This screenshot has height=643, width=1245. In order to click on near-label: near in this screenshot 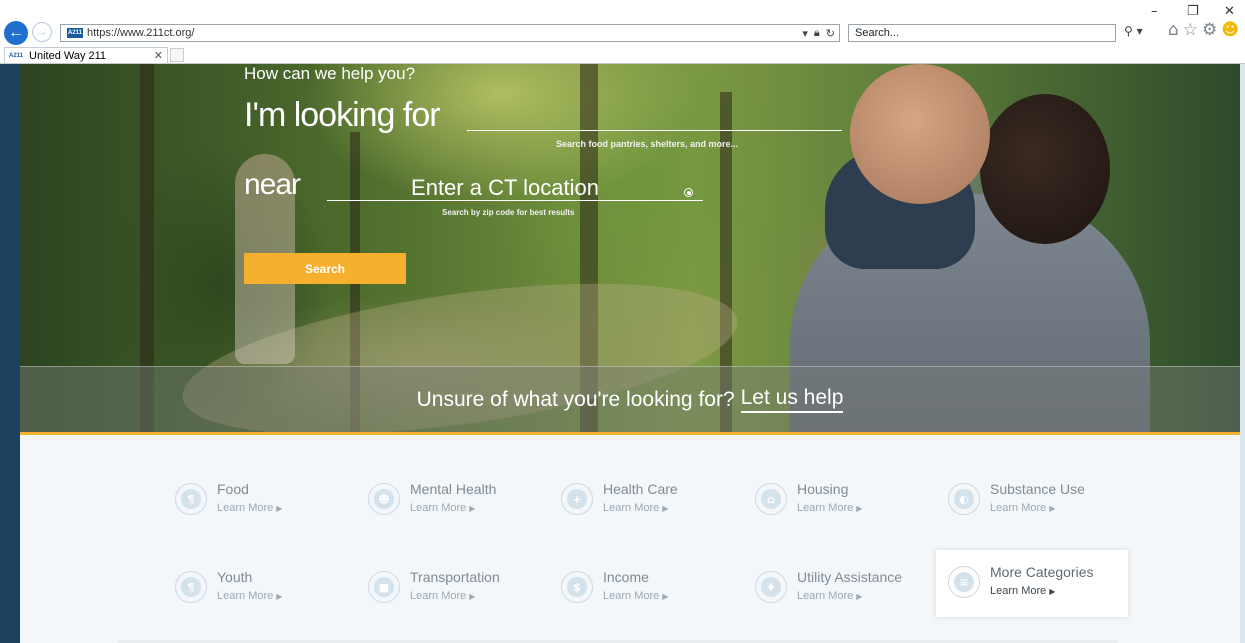, I will do `click(272, 184)`.